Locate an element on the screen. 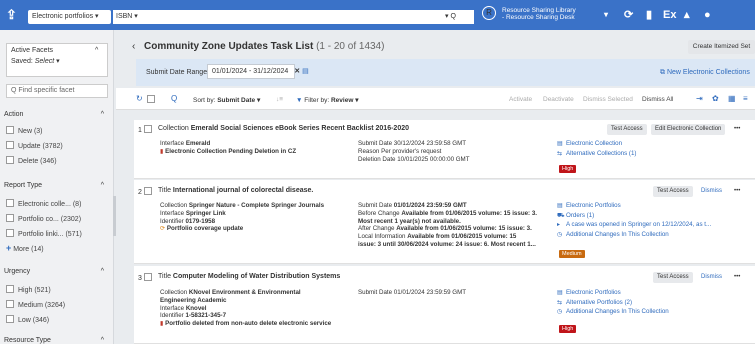  deactivate-button: Deactivate is located at coordinates (558, 99).